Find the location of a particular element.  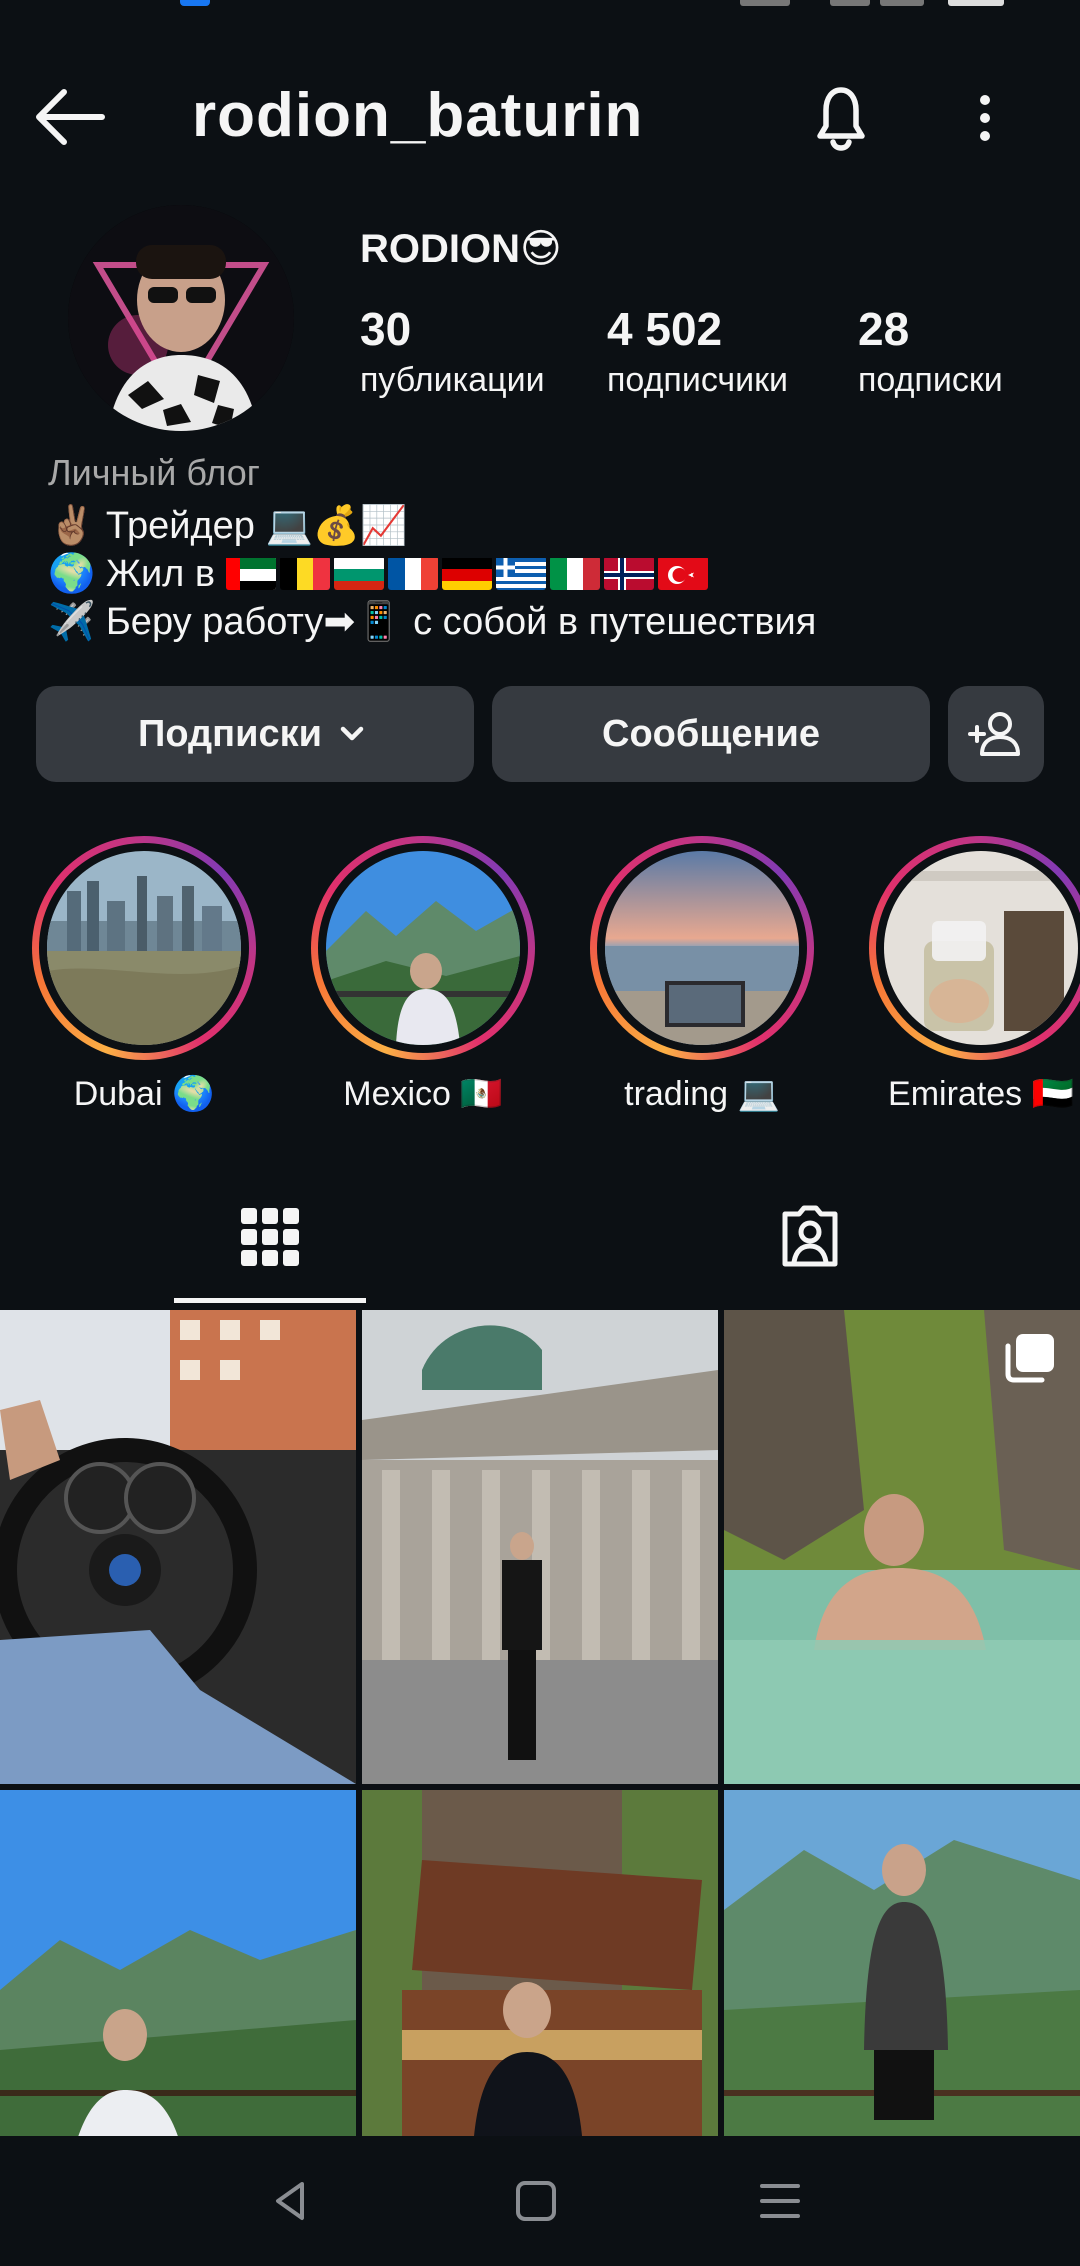

profile-display-name: RODION😎 is located at coordinates (461, 249).